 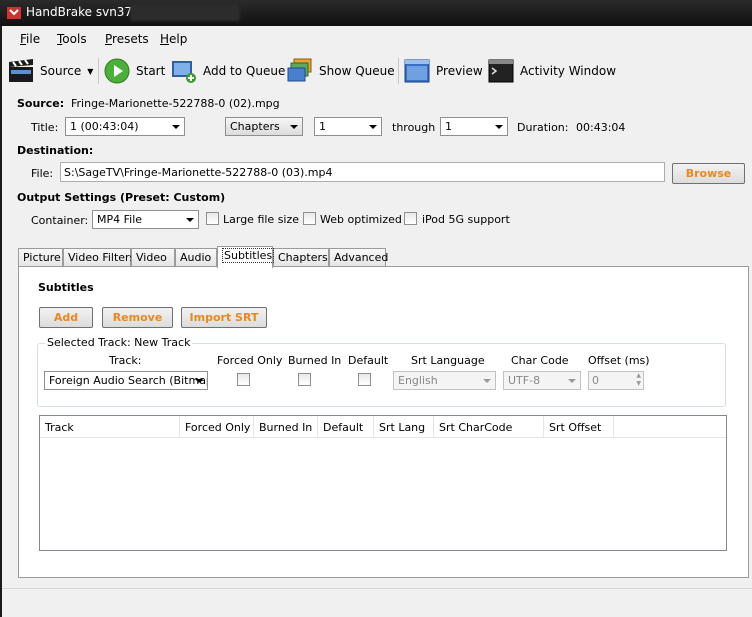 I want to click on srt-language-value: English, so click(x=418, y=380).